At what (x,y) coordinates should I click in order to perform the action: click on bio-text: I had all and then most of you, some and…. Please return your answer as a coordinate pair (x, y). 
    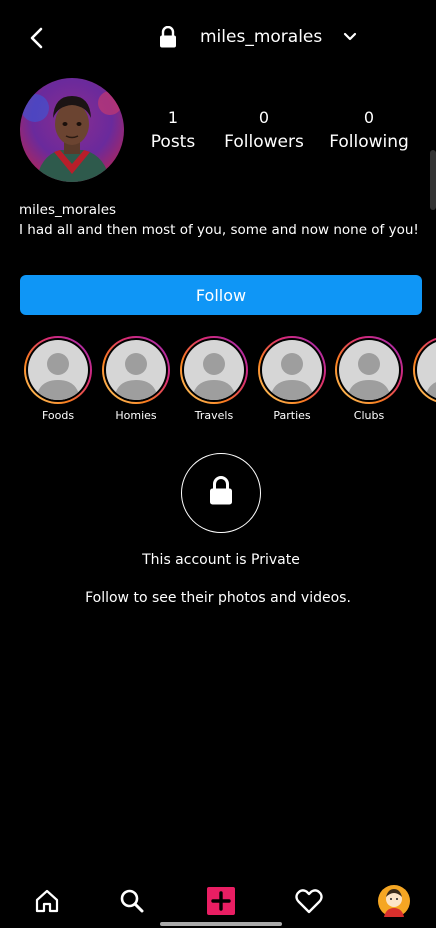
    Looking at the image, I should click on (219, 230).